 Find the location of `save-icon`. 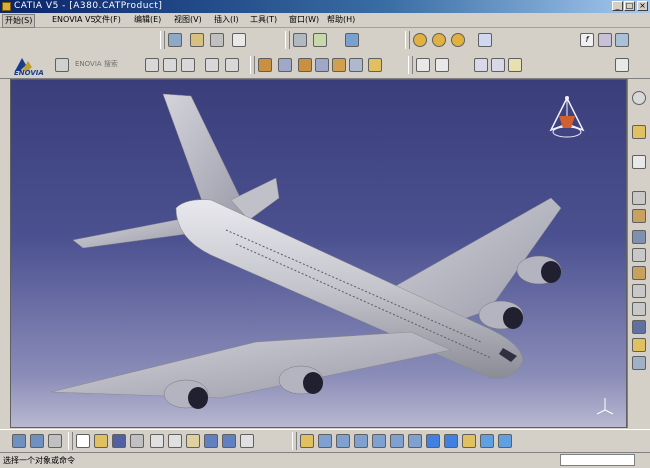

save-icon is located at coordinates (119, 441).